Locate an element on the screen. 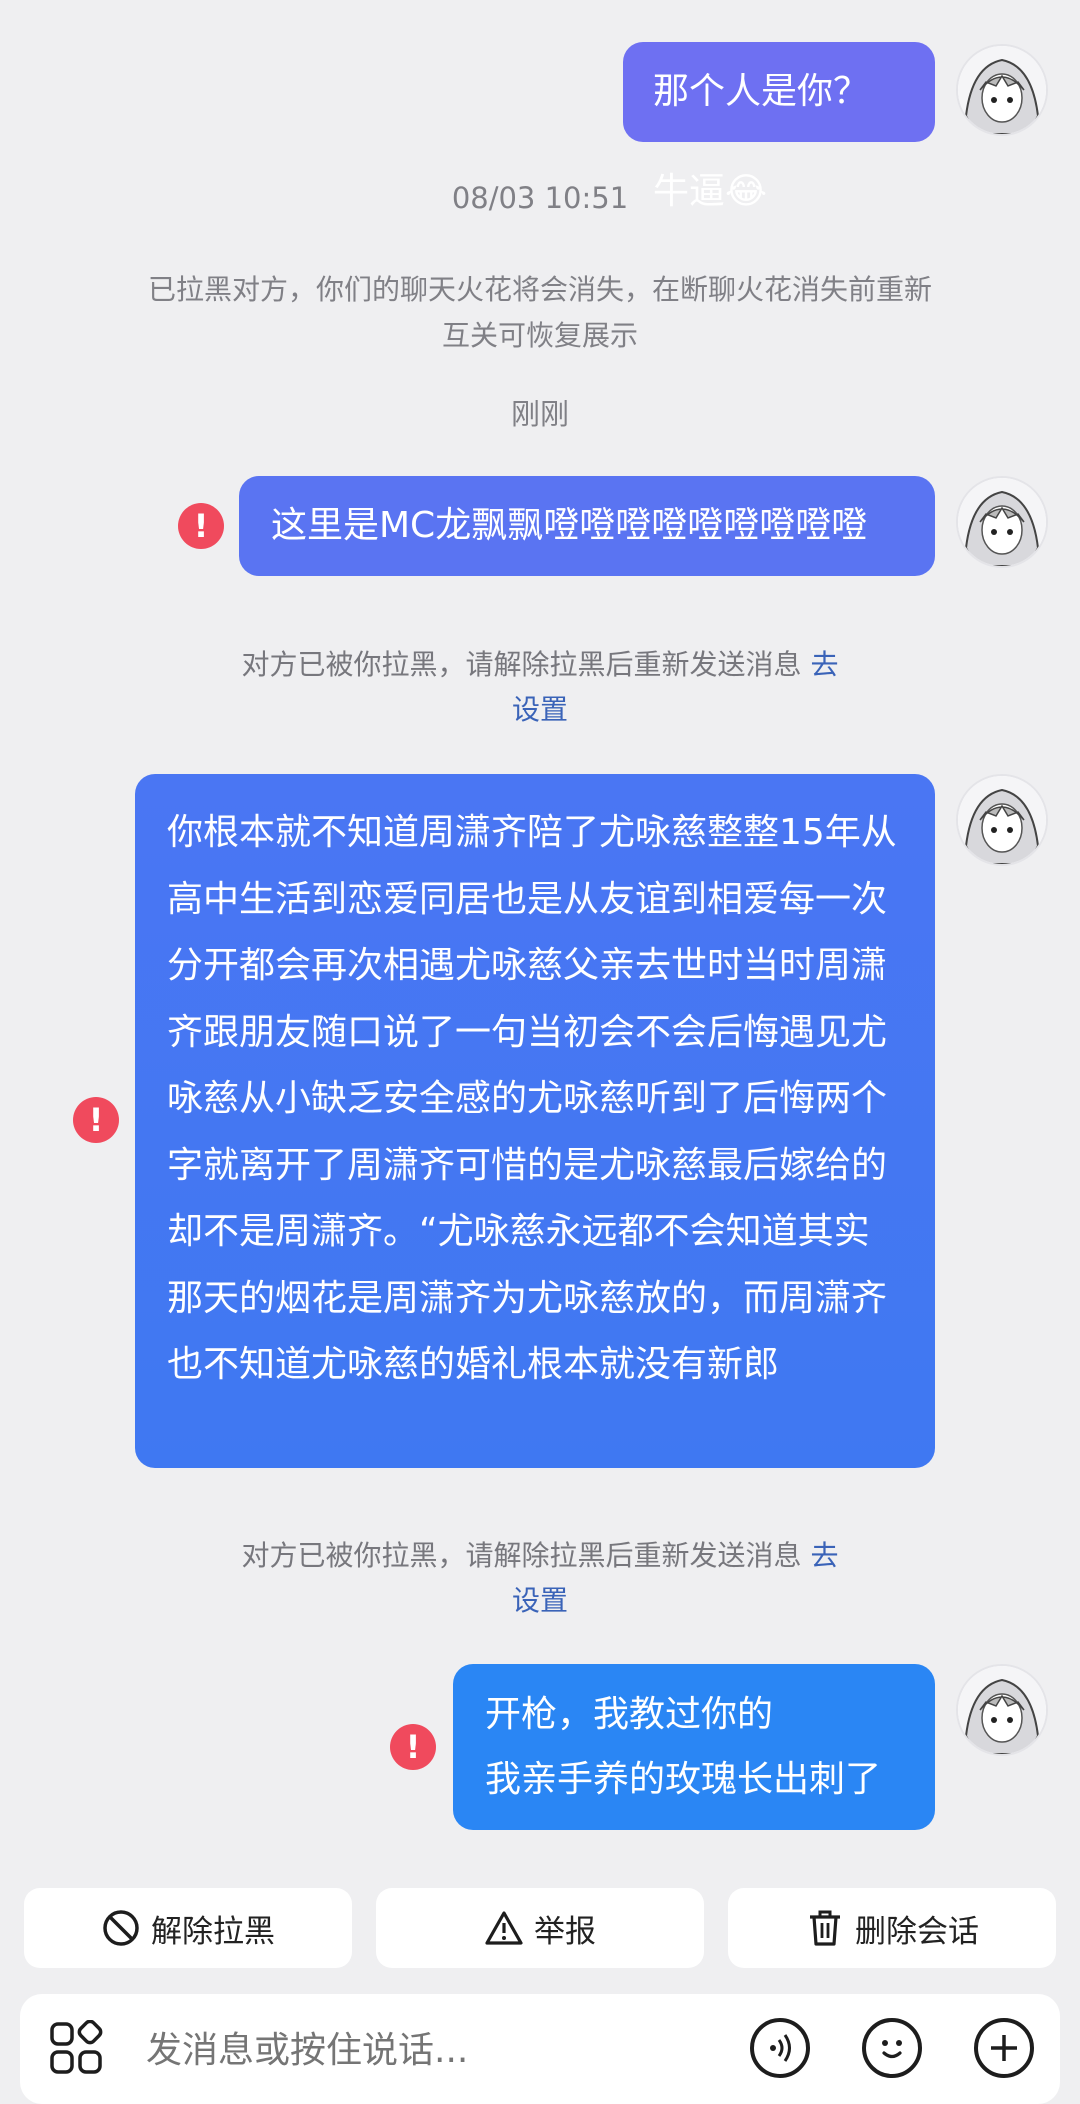 The image size is (1080, 2104). message-text-line: 开枪，我教过你的 is located at coordinates (629, 1714).